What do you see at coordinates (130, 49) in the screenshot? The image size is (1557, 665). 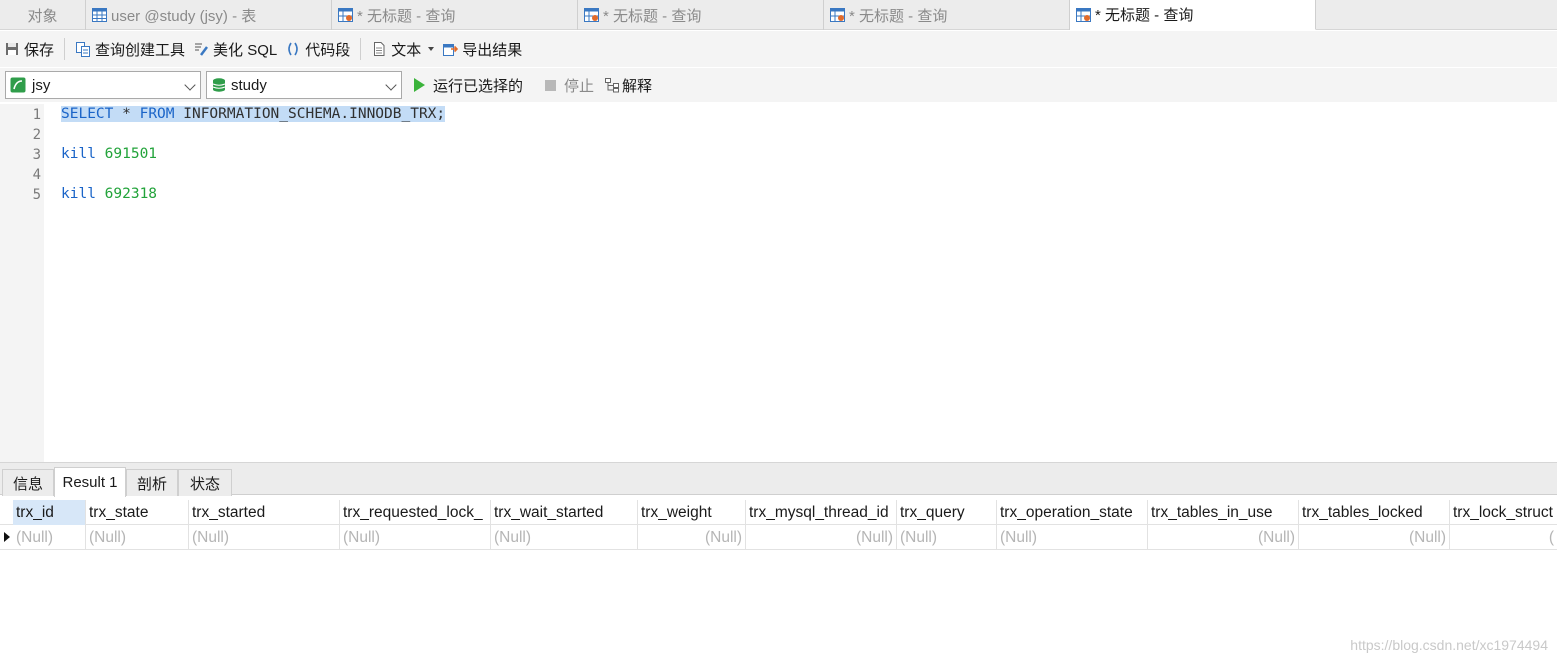 I see `query-builder-button: 查询创建工具` at bounding box center [130, 49].